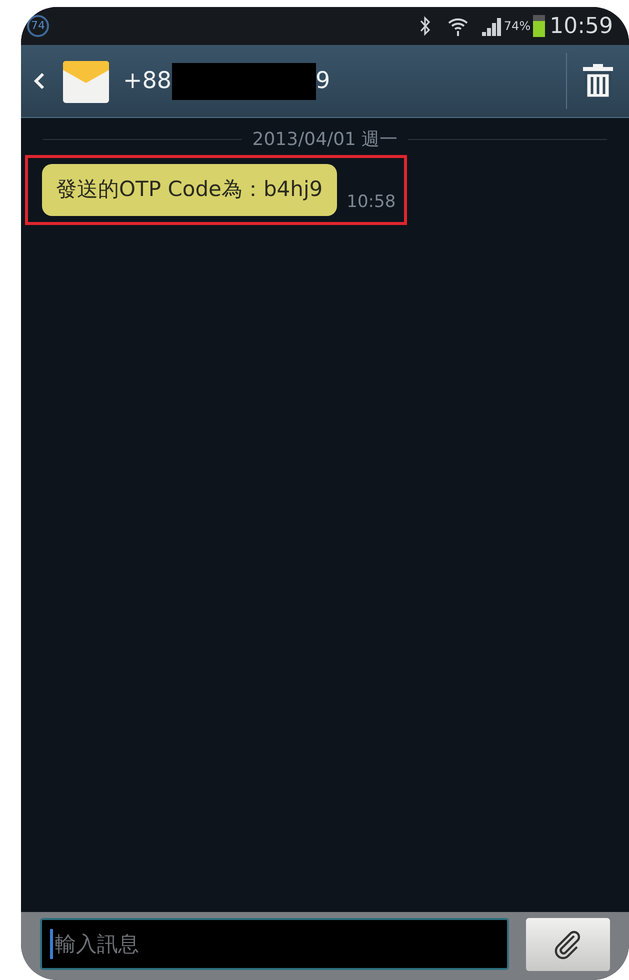  I want to click on contact-number: +88, so click(147, 81).